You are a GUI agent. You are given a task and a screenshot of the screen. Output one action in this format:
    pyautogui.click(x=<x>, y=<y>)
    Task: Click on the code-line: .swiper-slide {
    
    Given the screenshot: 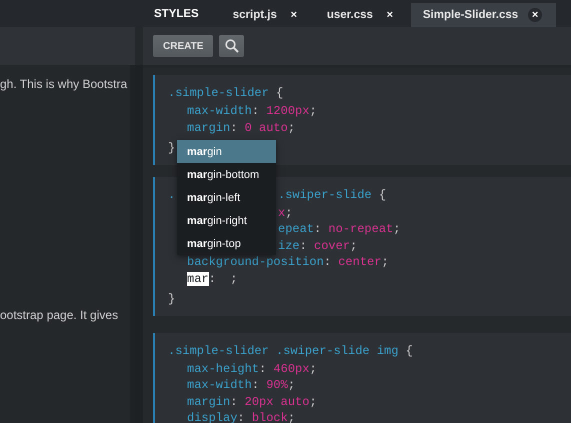 What is the action you would take?
    pyautogui.click(x=332, y=194)
    